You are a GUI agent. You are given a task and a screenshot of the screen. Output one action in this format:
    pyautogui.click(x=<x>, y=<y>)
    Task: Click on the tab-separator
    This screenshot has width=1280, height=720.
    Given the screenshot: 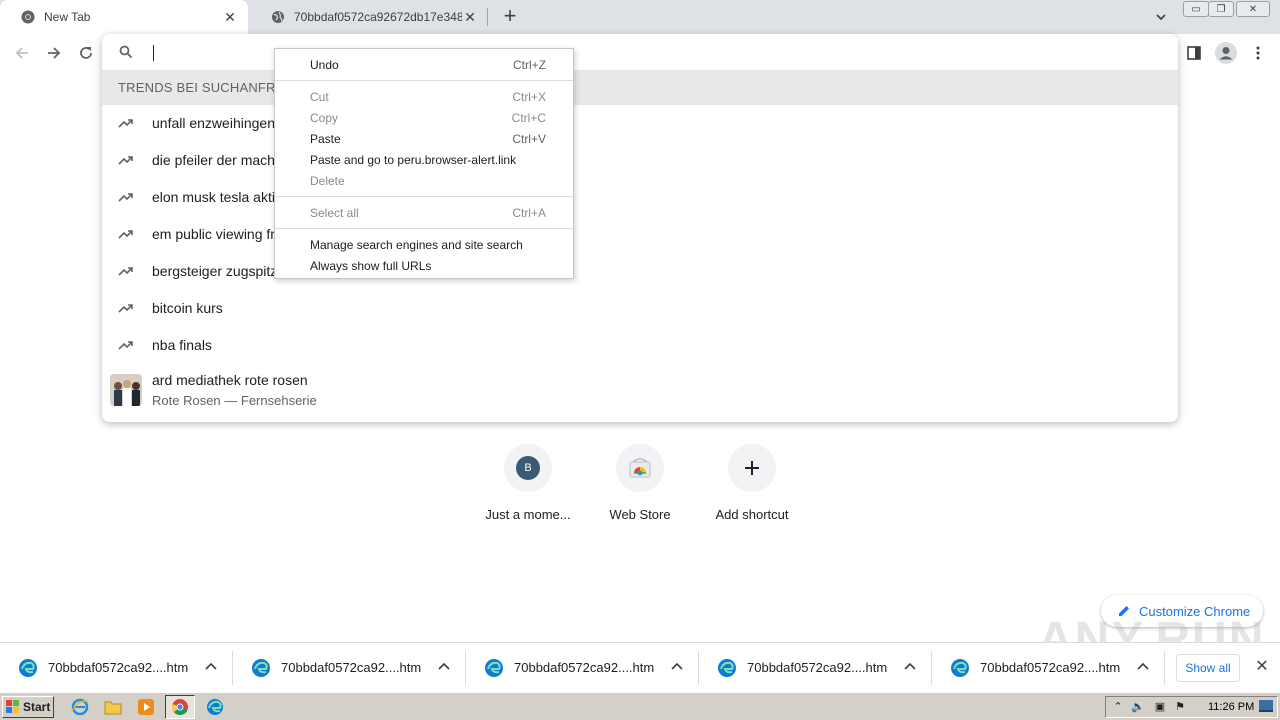 What is the action you would take?
    pyautogui.click(x=487, y=17)
    